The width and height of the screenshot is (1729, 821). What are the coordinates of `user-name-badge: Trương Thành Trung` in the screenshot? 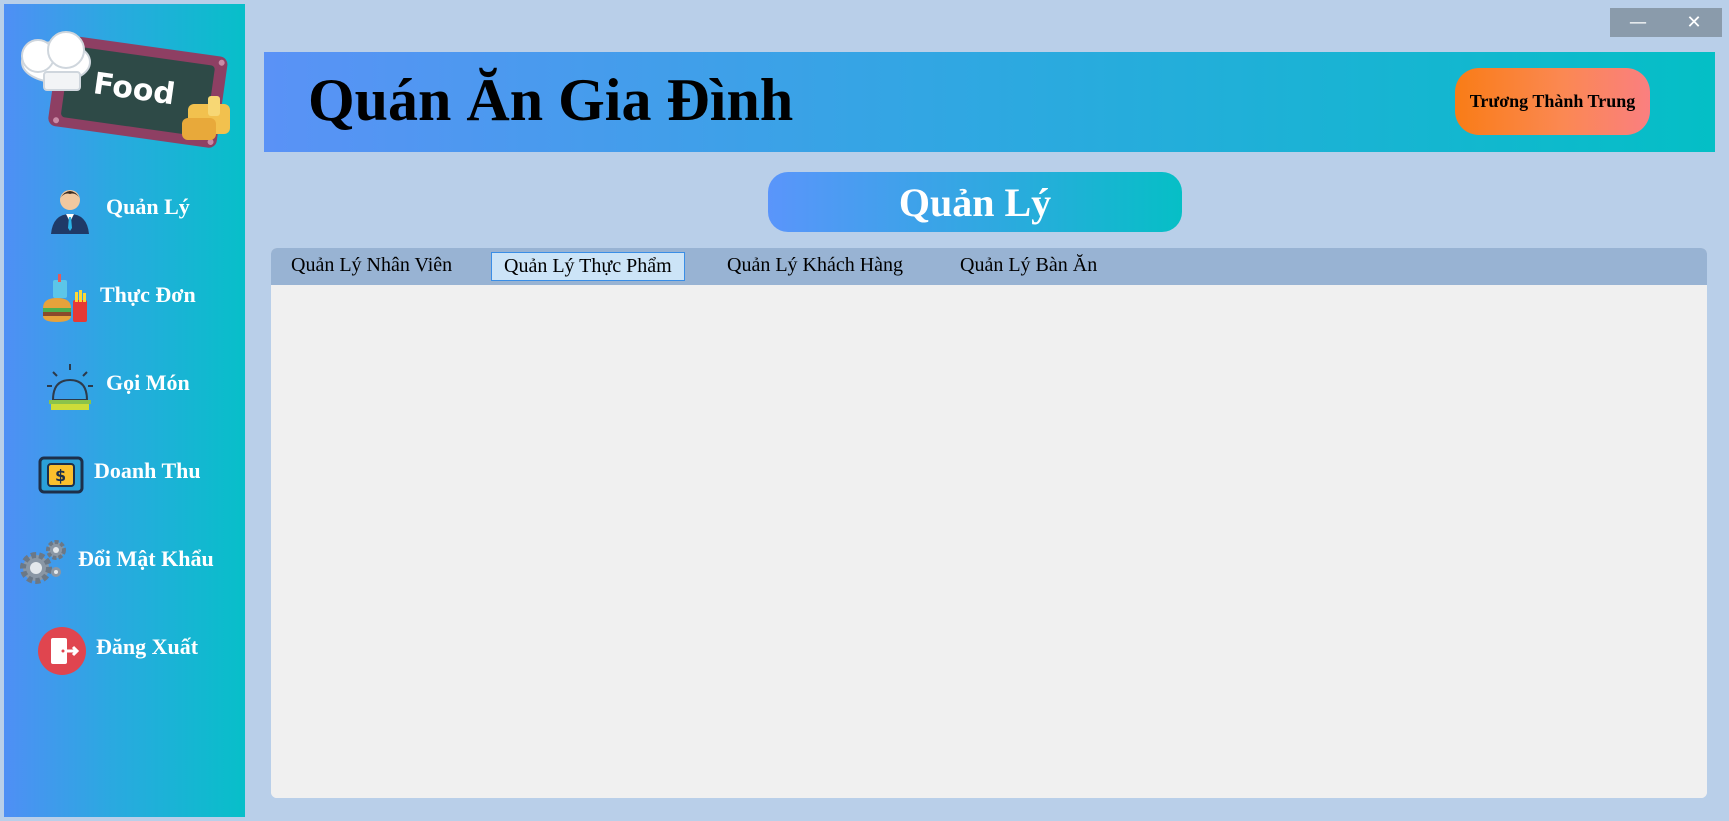 It's located at (1552, 101).